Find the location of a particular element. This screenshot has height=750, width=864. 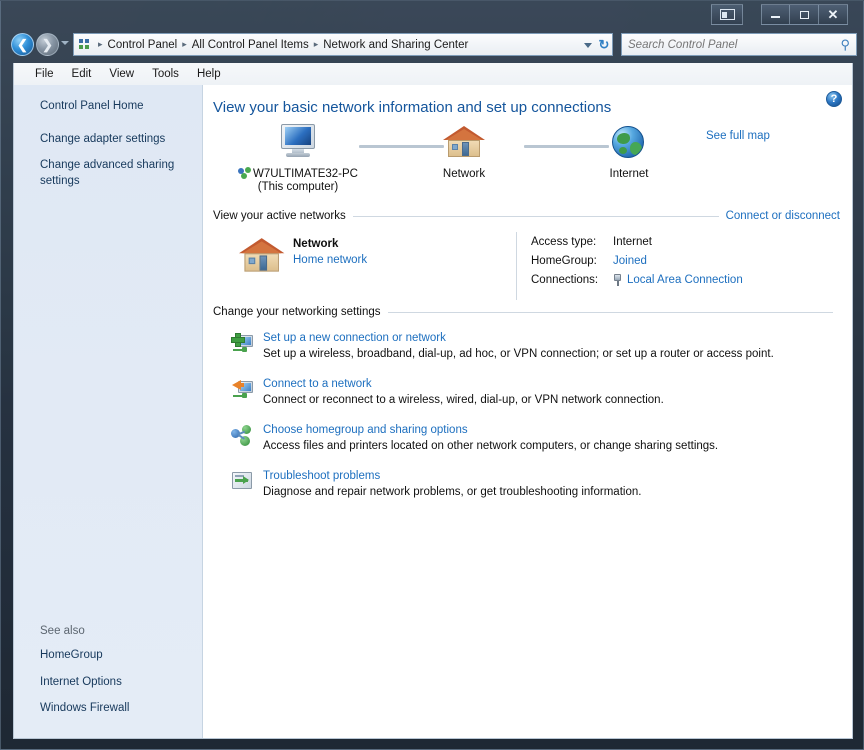

maximize-icon is located at coordinates (804, 14).